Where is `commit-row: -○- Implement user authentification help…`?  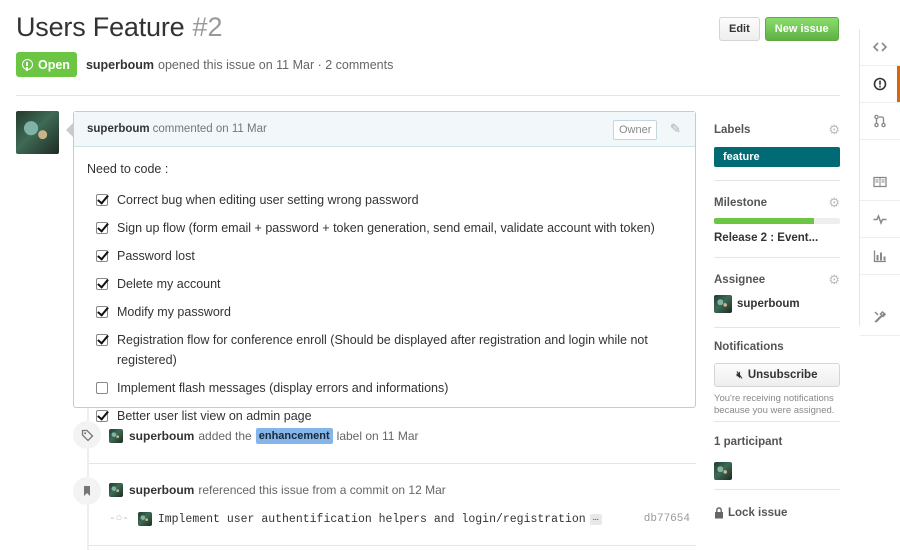
commit-row: -○- Implement user authentification help… is located at coordinates (399, 519).